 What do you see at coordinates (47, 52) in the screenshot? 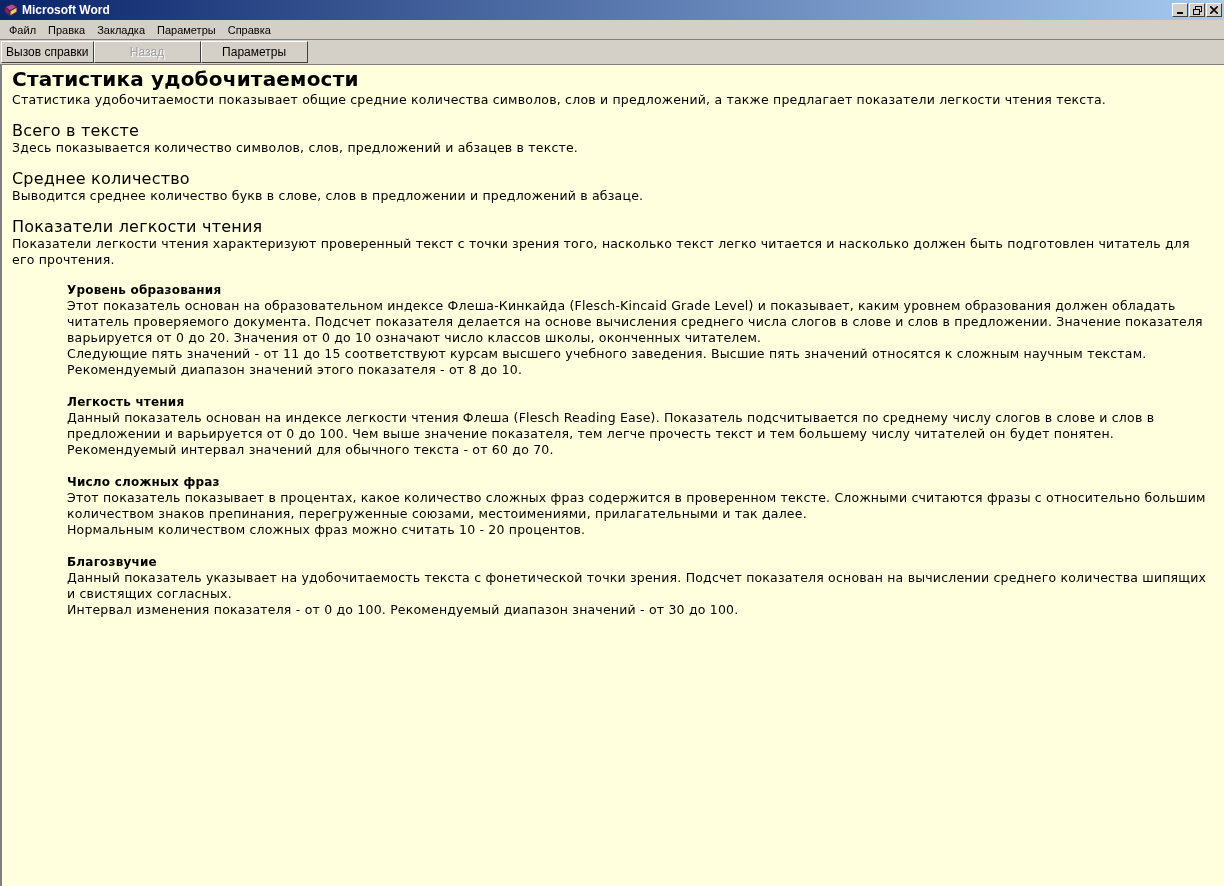
I see `toolbar-button: Вызов справки` at bounding box center [47, 52].